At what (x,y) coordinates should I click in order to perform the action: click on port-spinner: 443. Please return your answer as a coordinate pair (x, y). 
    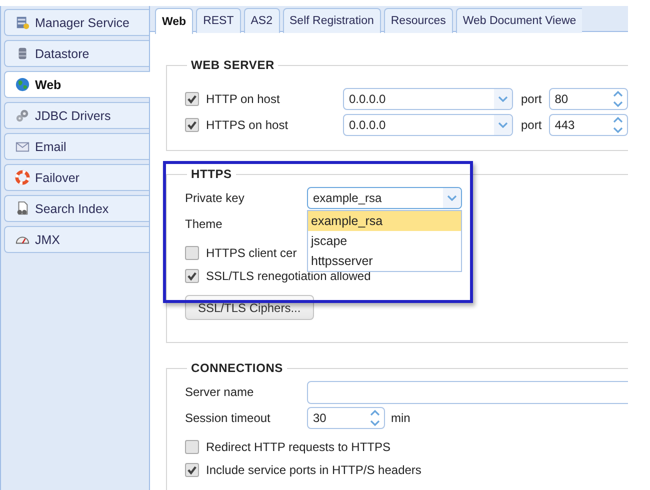
    Looking at the image, I should click on (588, 125).